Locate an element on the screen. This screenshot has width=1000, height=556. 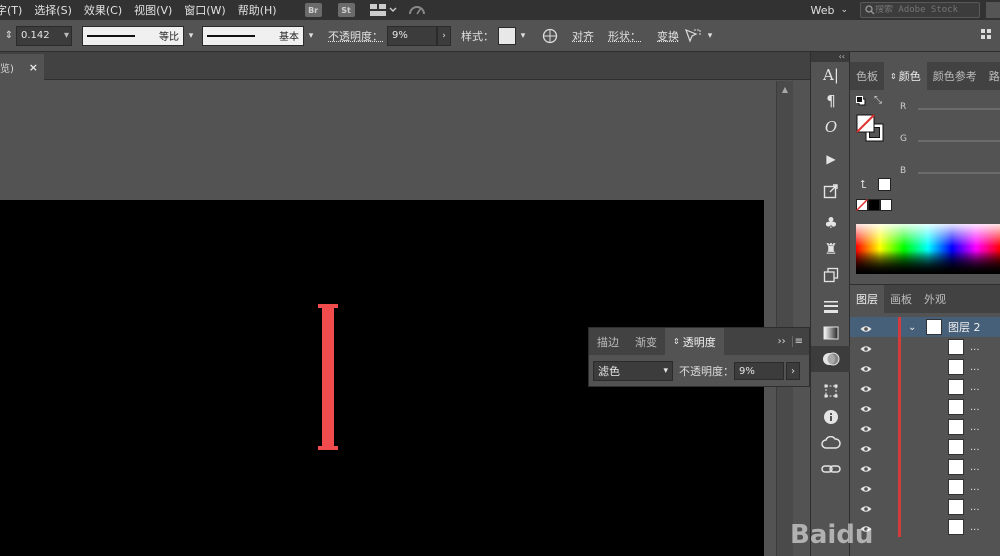
slider-g: G is located at coordinates (950, 141).